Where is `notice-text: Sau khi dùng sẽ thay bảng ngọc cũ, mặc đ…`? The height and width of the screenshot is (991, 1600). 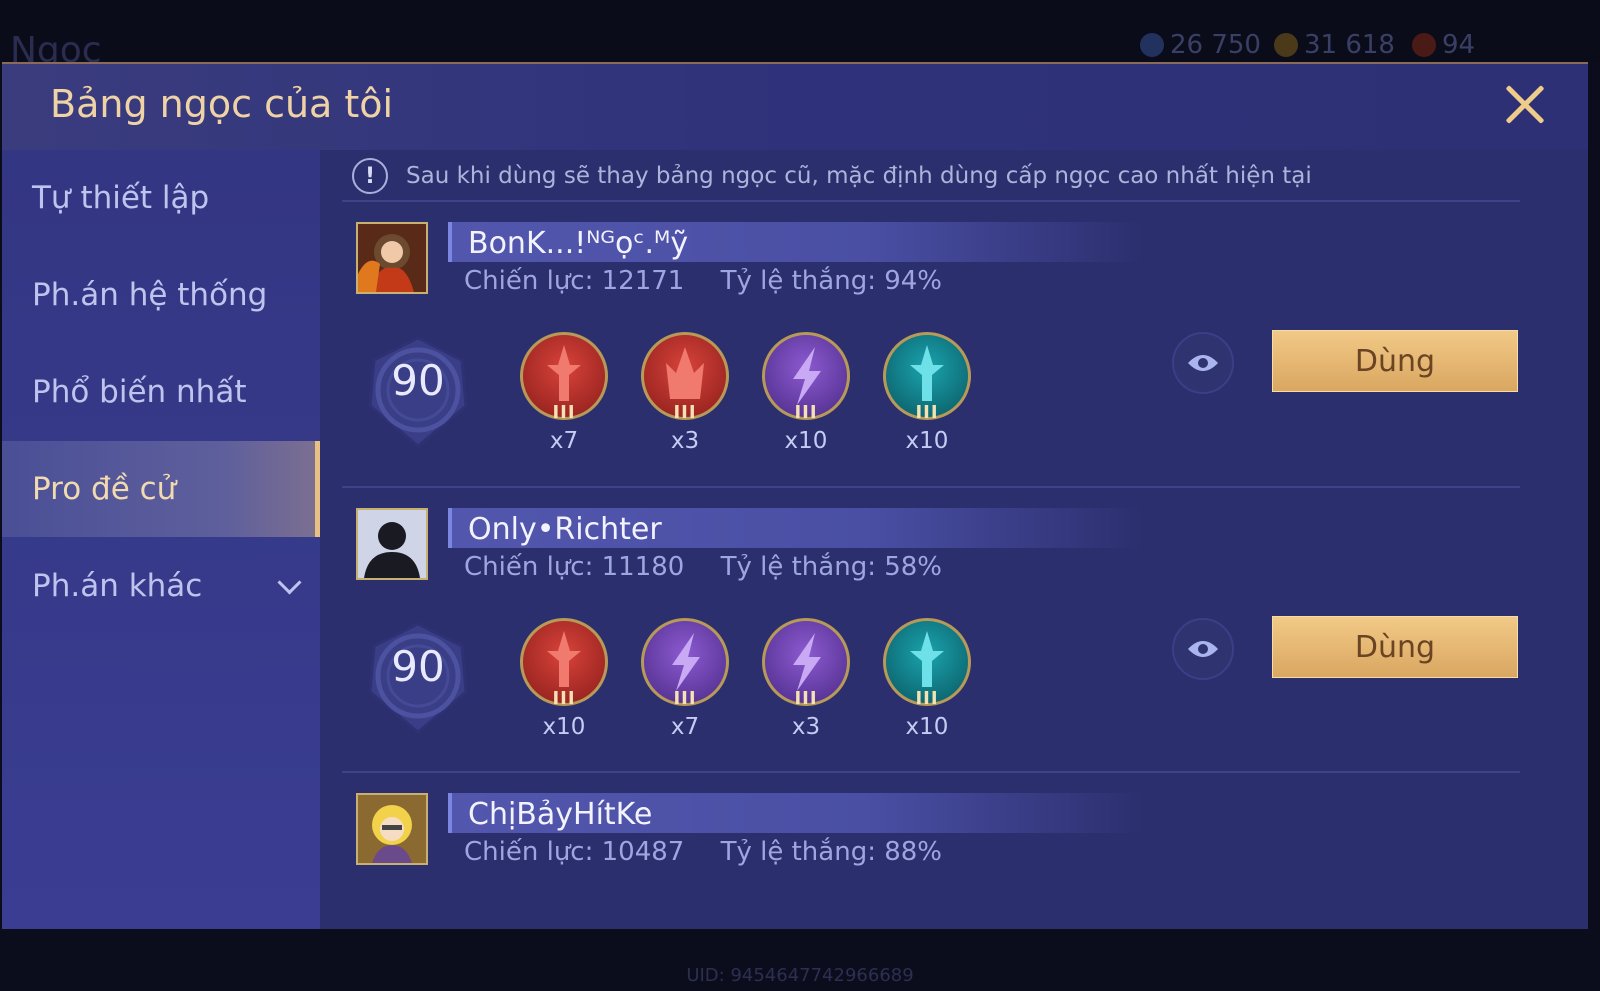
notice-text: Sau khi dùng sẽ thay bảng ngọc cũ, mặc đ… is located at coordinates (859, 176).